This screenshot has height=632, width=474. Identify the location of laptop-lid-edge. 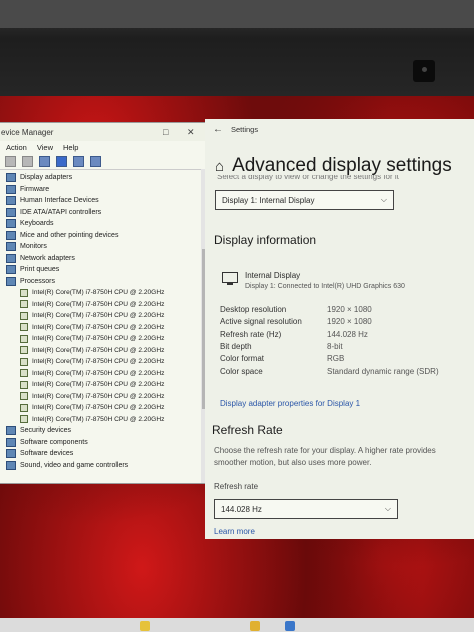
(237, 14).